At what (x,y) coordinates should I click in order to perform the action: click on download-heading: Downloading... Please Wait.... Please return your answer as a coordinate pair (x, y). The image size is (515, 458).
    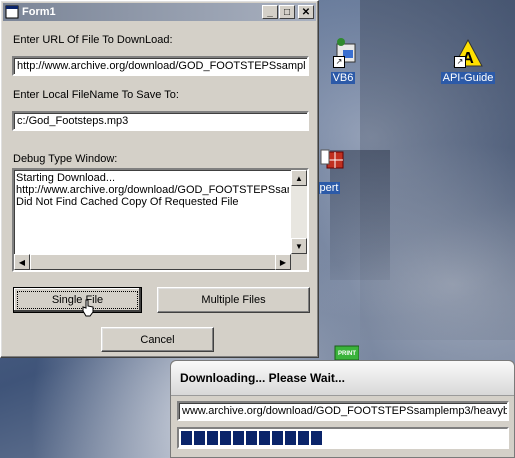
    Looking at the image, I should click on (342, 378).